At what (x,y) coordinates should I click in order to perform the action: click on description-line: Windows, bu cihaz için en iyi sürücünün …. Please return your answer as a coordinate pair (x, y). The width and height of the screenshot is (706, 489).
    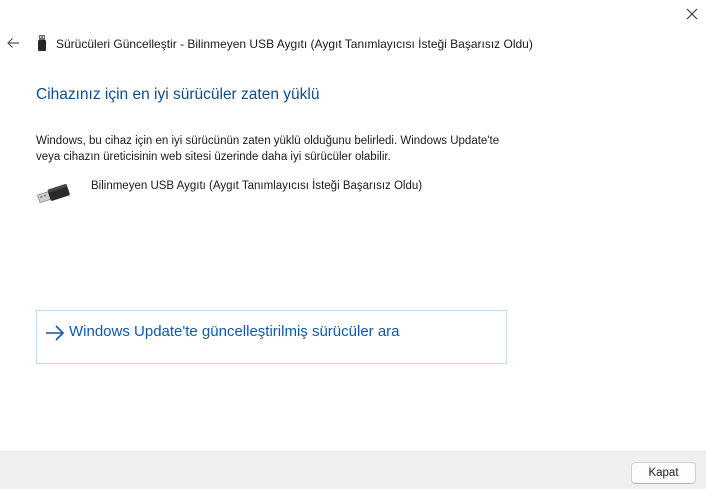
    Looking at the image, I should click on (268, 141).